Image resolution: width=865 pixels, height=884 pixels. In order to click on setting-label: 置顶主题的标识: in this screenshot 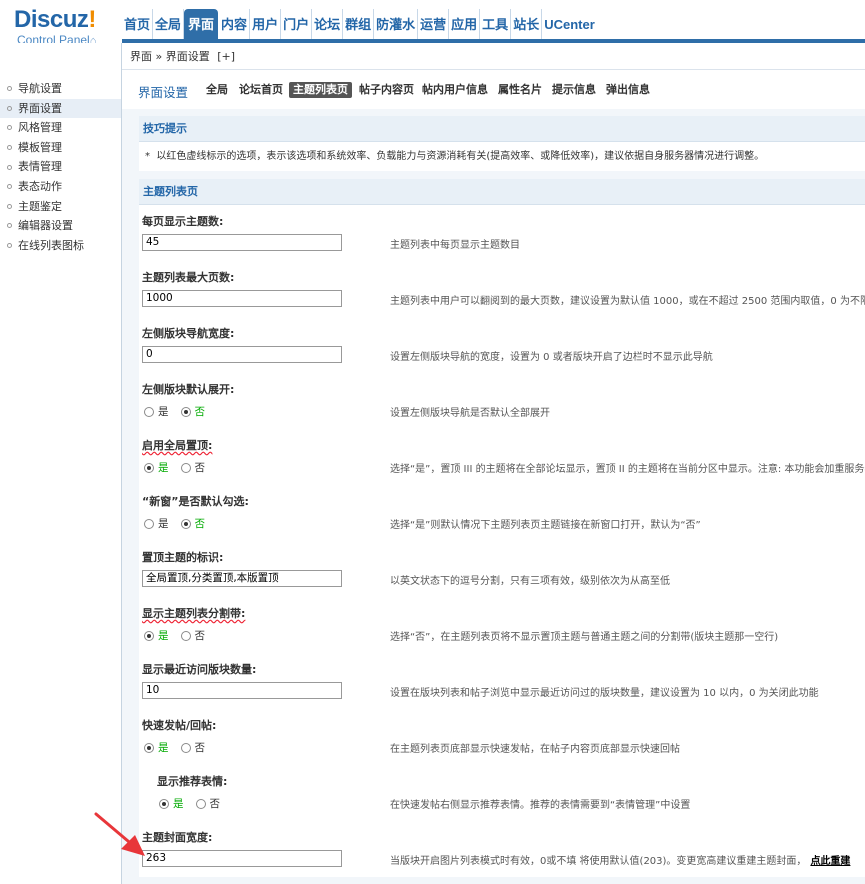, I will do `click(183, 557)`.